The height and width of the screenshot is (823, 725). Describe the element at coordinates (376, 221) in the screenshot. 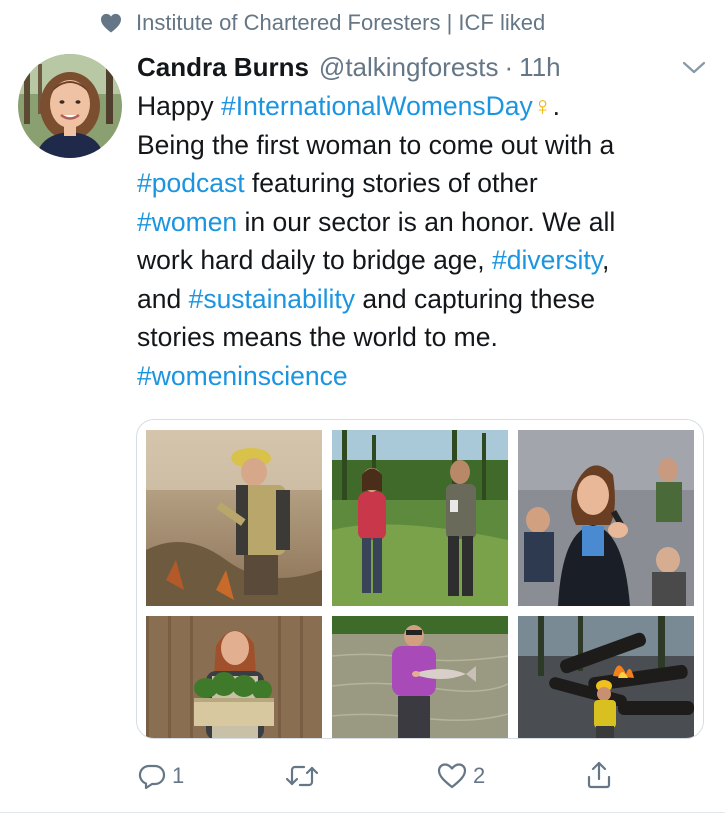

I see `tweet-line: #women in our sector is an honor. We all` at that location.